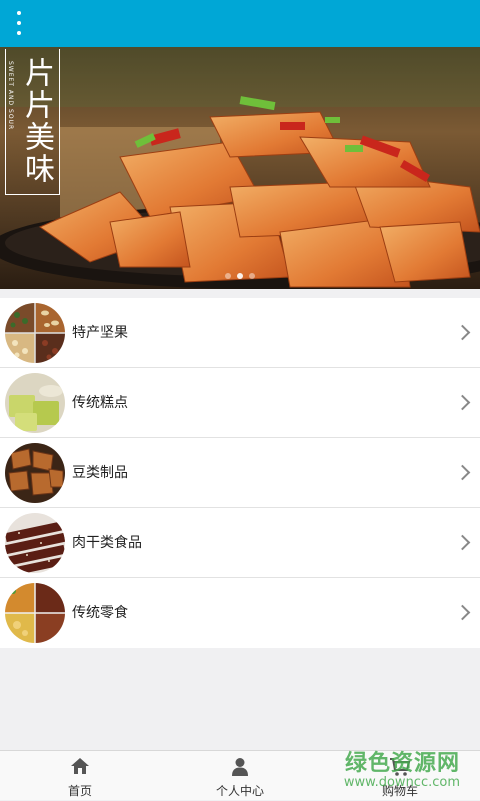  I want to click on carousel-dot-active, so click(240, 276).